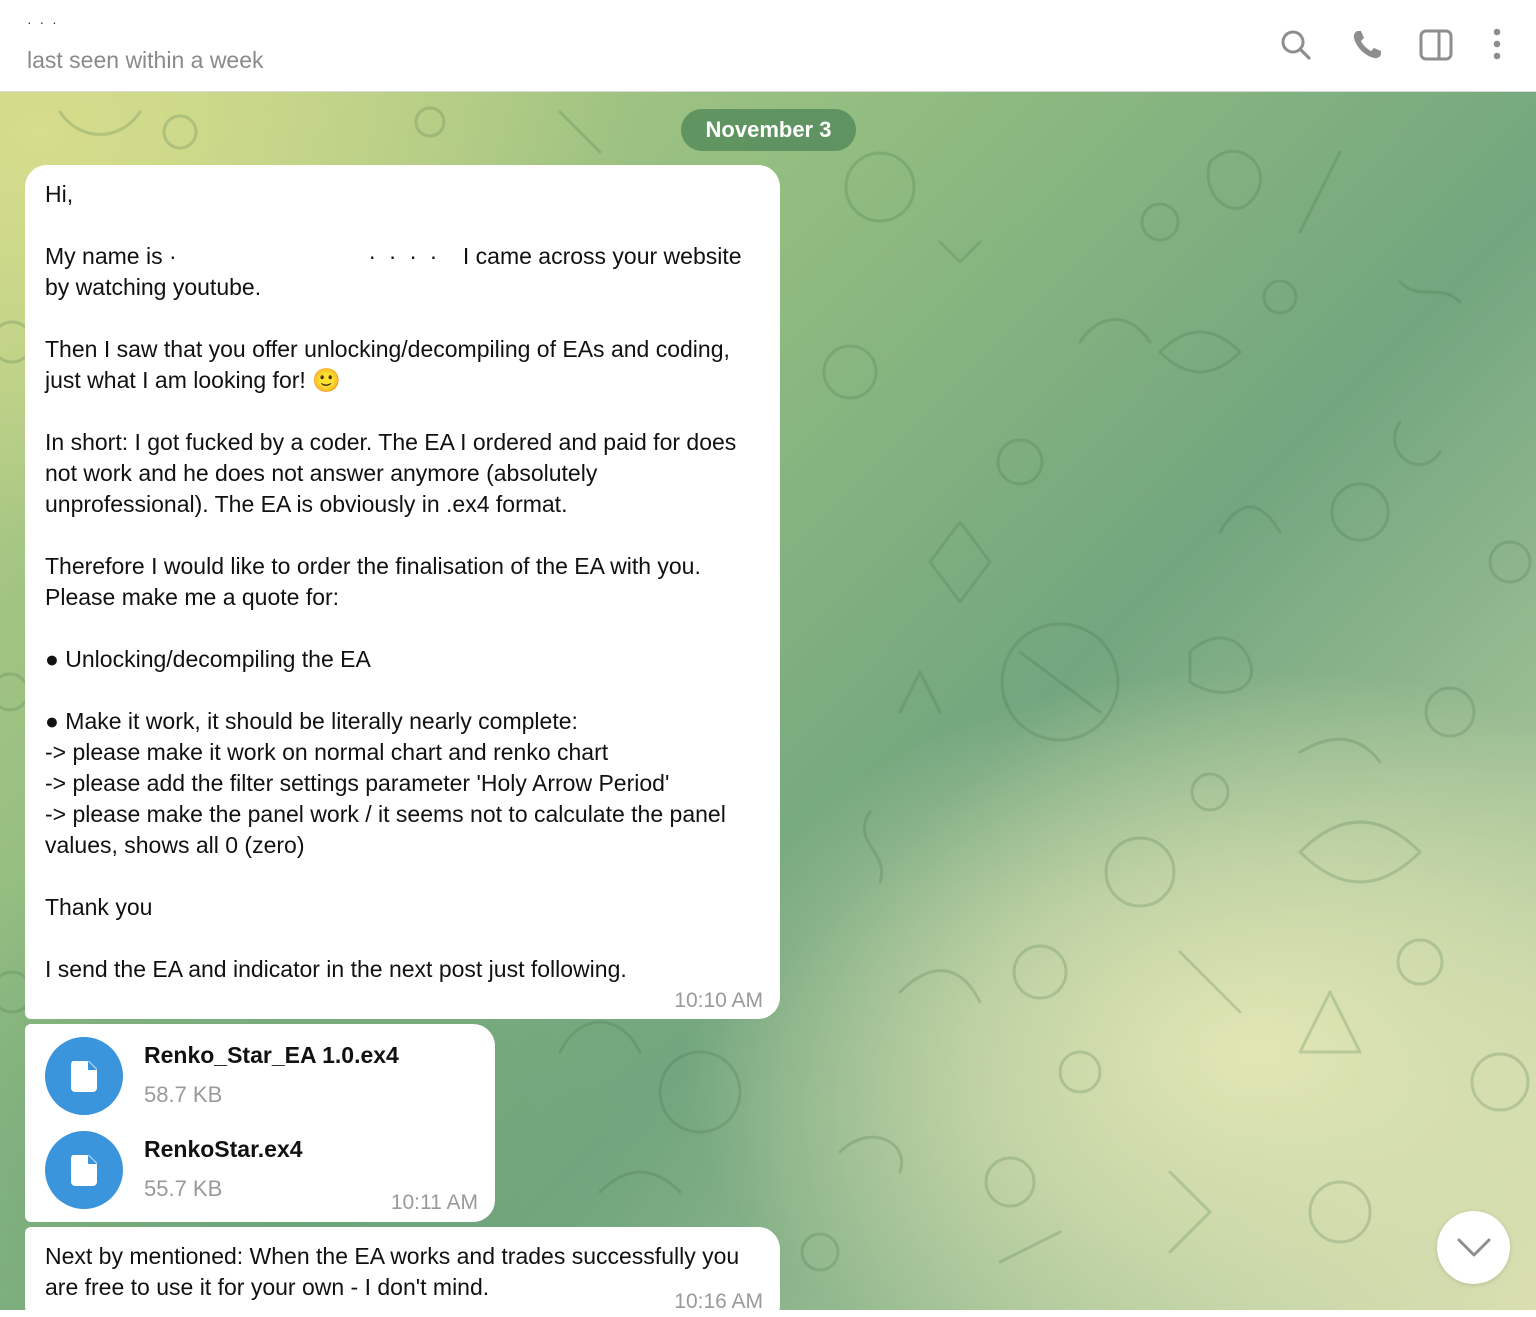 The image size is (1536, 1317). I want to click on phone-icon, so click(1367, 45).